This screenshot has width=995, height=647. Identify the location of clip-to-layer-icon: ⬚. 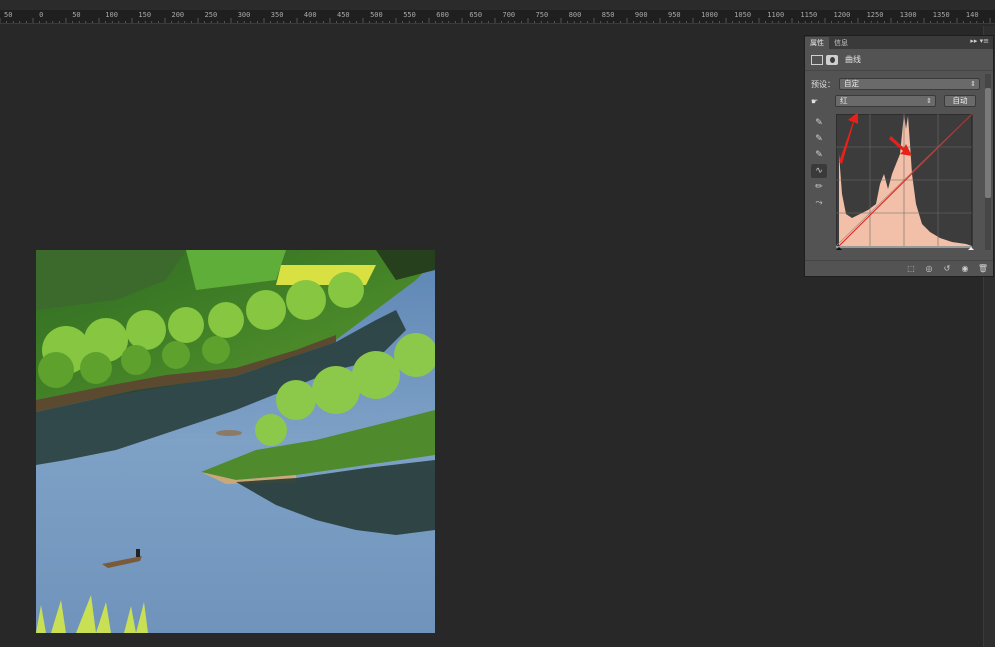
(911, 268).